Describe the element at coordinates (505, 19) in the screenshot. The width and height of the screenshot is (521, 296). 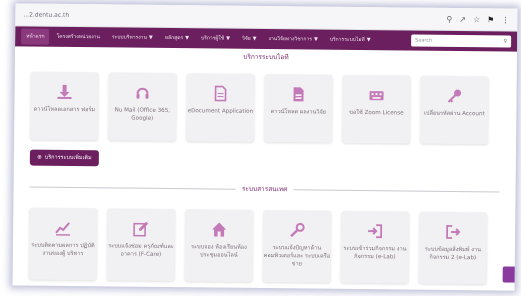
I see `menu-icon: ⋮` at that location.